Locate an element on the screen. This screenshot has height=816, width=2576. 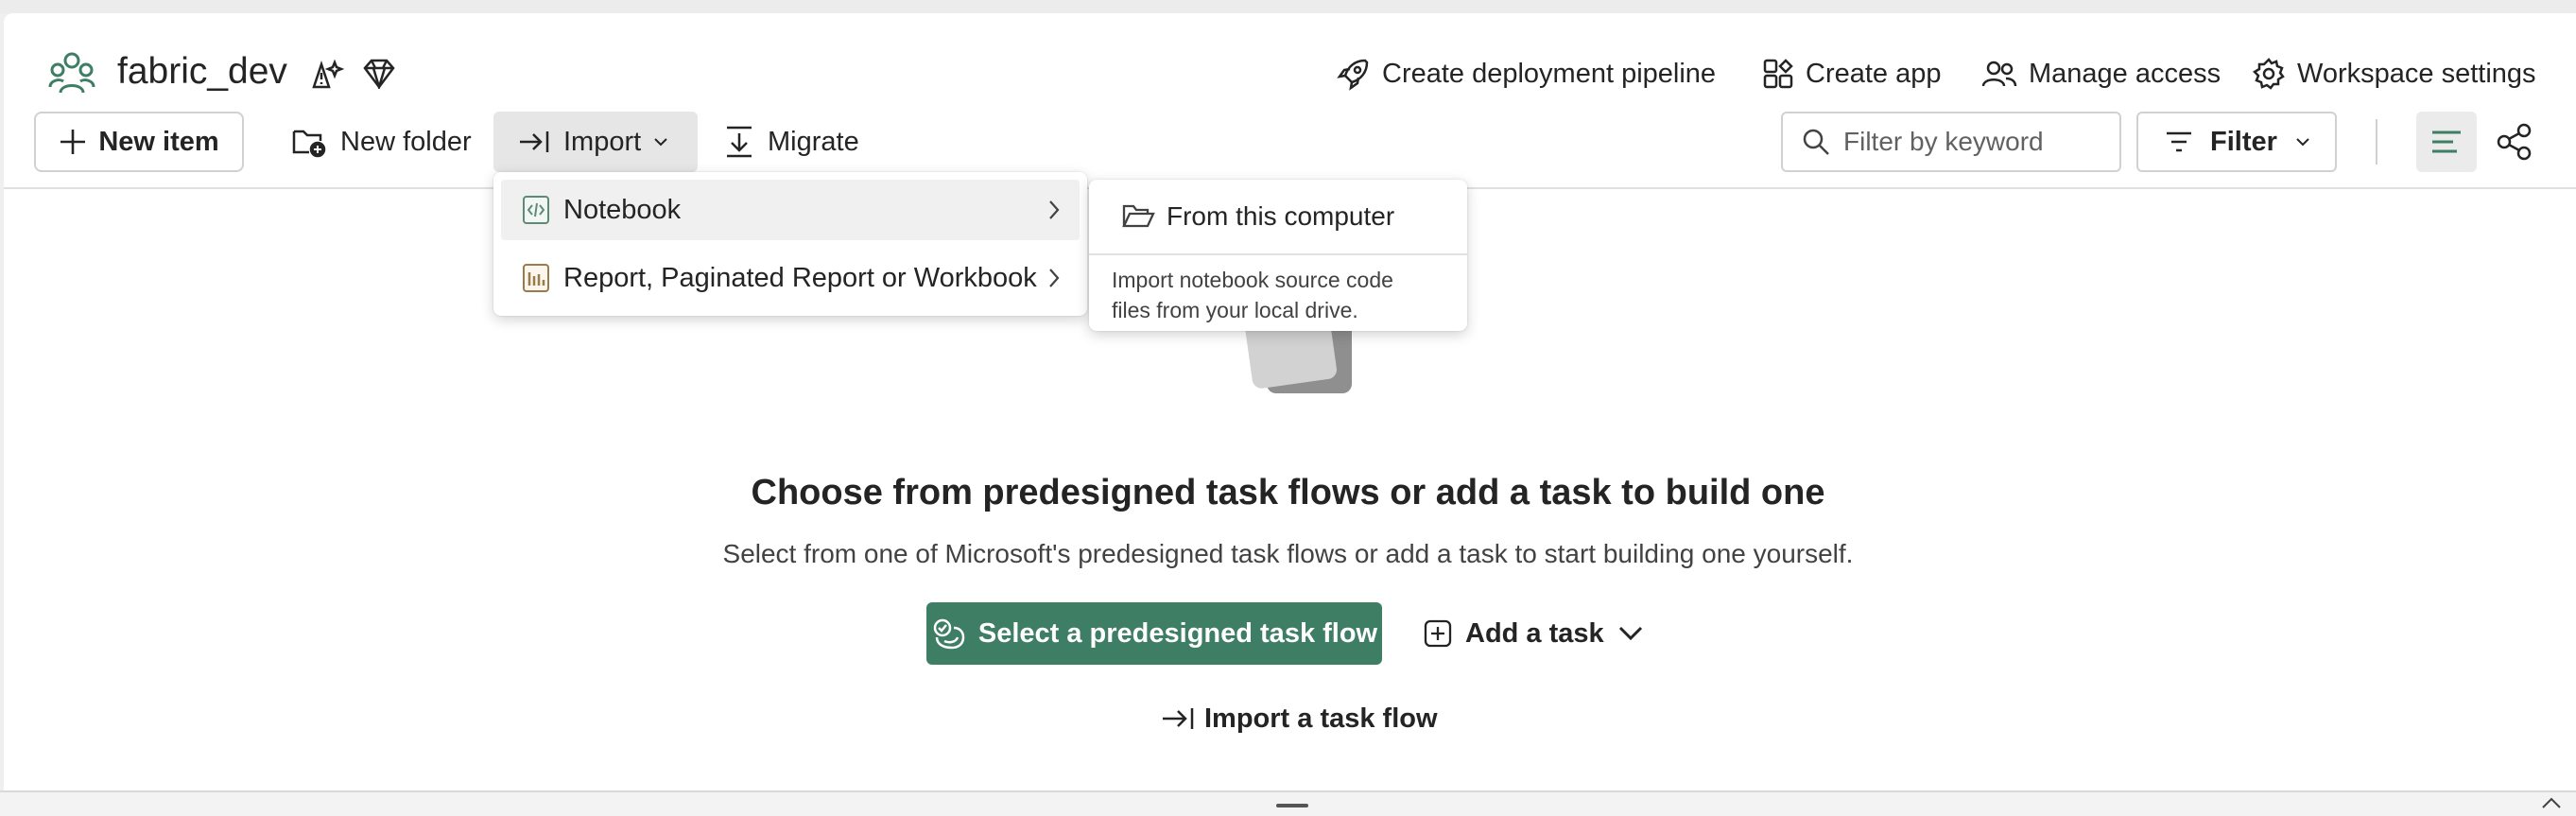
plus-icon is located at coordinates (74, 142).